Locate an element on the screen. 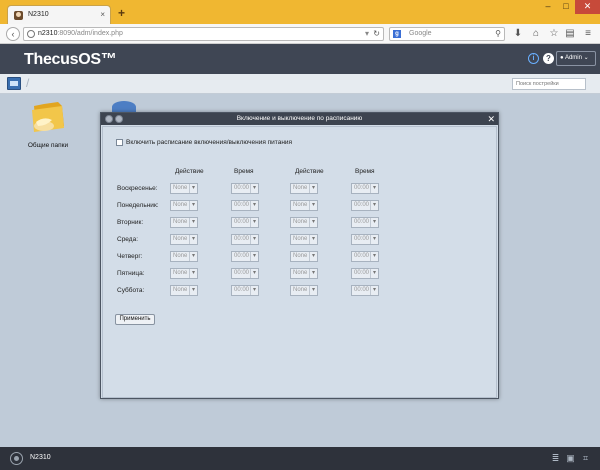 This screenshot has height=470, width=600. storage-icon: ≣ is located at coordinates (555, 458).